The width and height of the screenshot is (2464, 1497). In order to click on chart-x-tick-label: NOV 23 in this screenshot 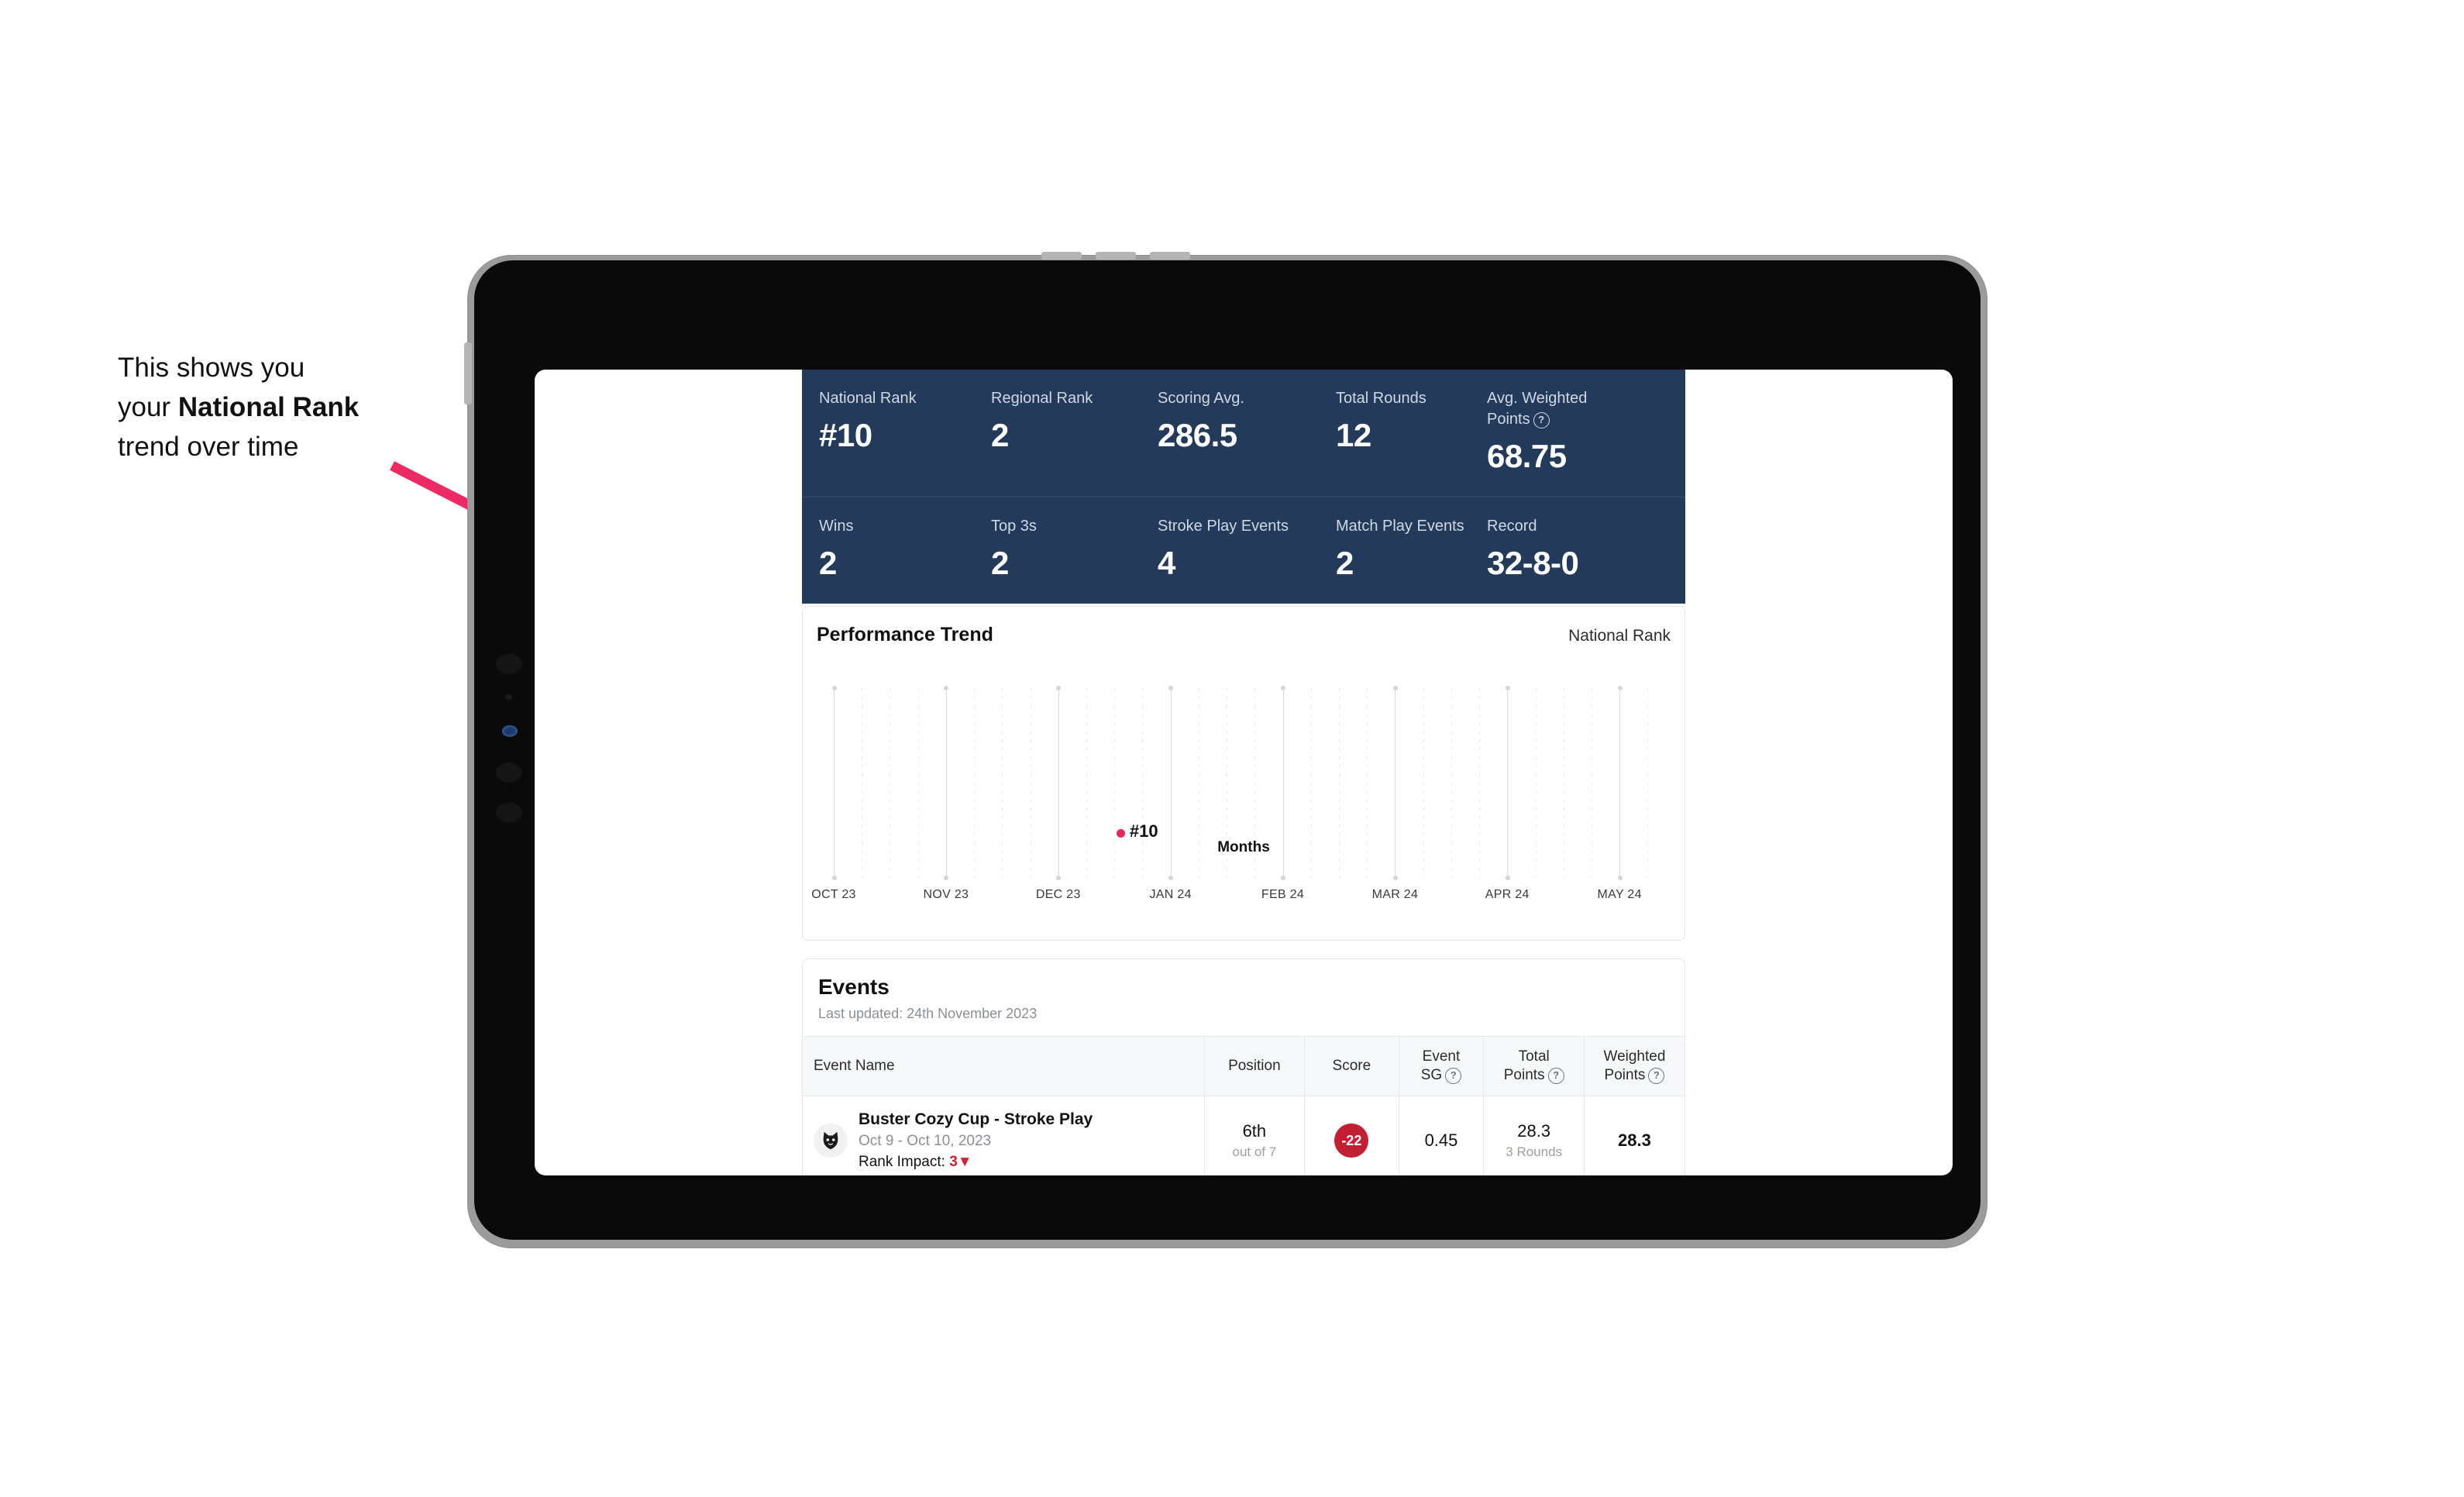, I will do `click(946, 894)`.